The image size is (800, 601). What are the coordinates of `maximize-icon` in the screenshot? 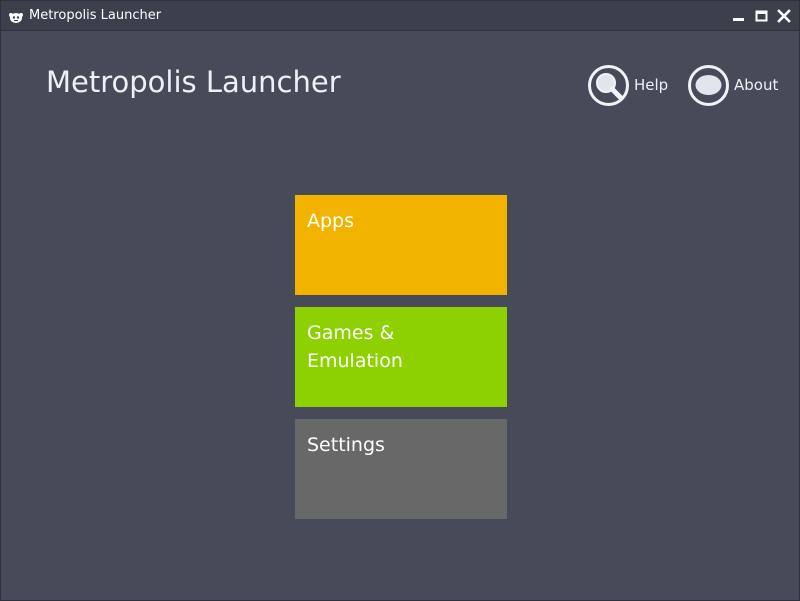 It's located at (761, 16).